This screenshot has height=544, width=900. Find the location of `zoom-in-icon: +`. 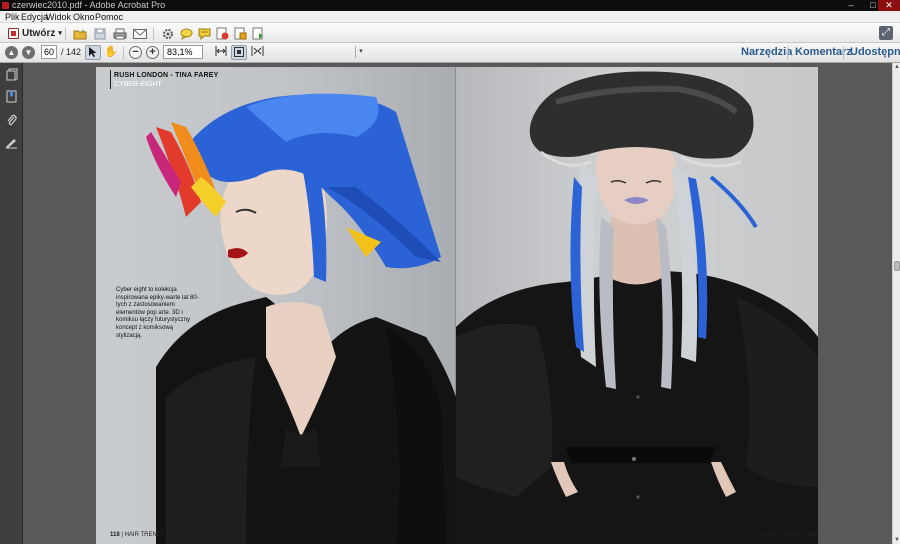

zoom-in-icon: + is located at coordinates (152, 52).